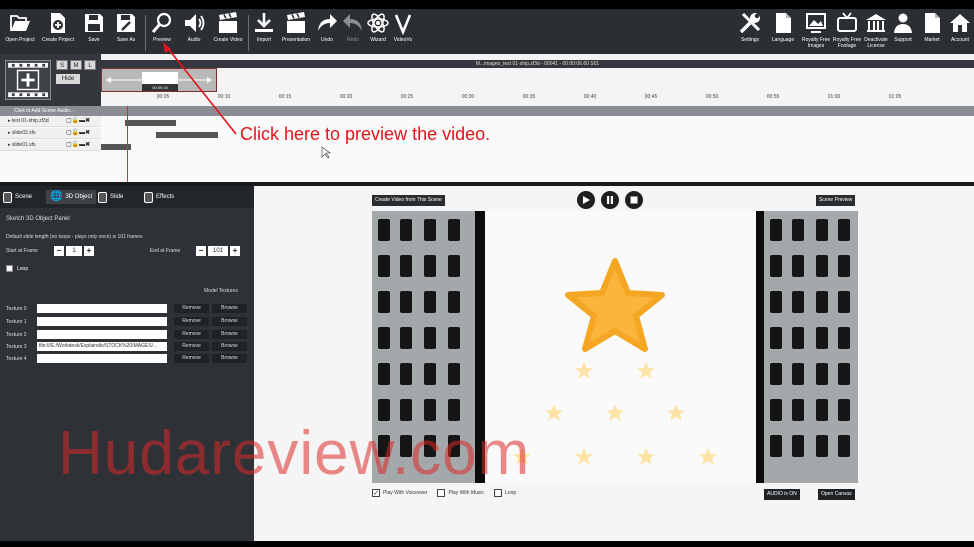  What do you see at coordinates (834, 97) in the screenshot?
I see `time-tick: 01:00` at bounding box center [834, 97].